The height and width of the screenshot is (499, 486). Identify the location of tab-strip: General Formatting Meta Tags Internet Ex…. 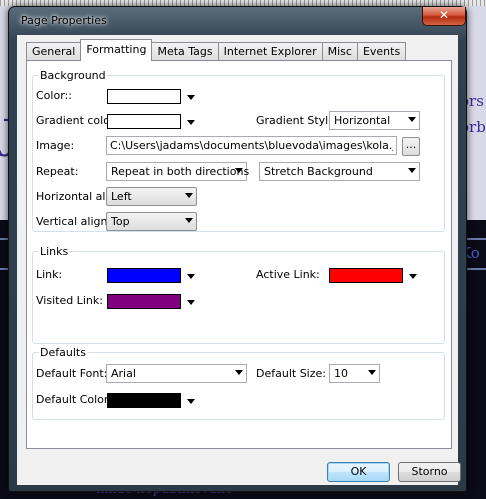
(216, 50).